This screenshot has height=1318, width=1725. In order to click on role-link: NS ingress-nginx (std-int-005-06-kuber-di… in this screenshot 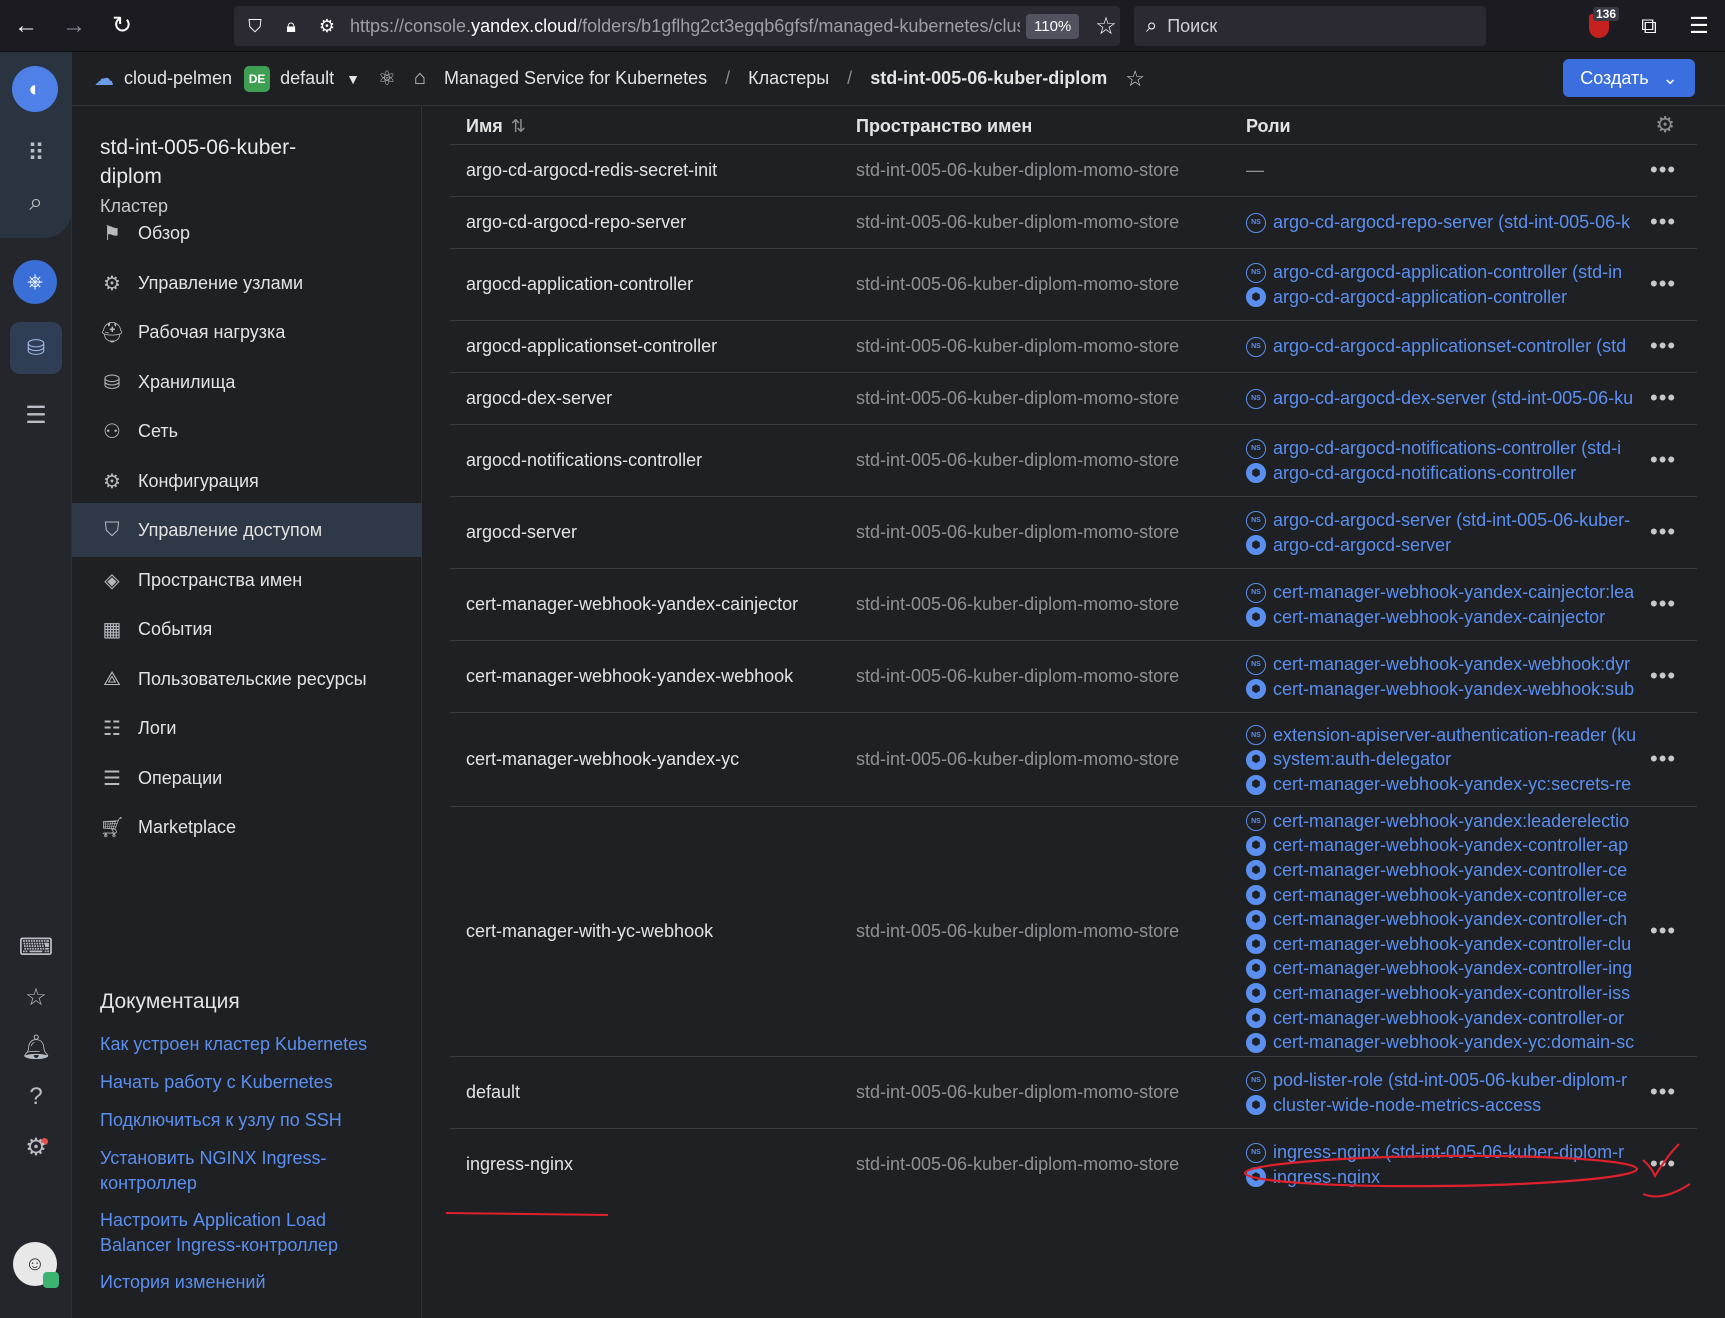, I will do `click(1441, 1152)`.